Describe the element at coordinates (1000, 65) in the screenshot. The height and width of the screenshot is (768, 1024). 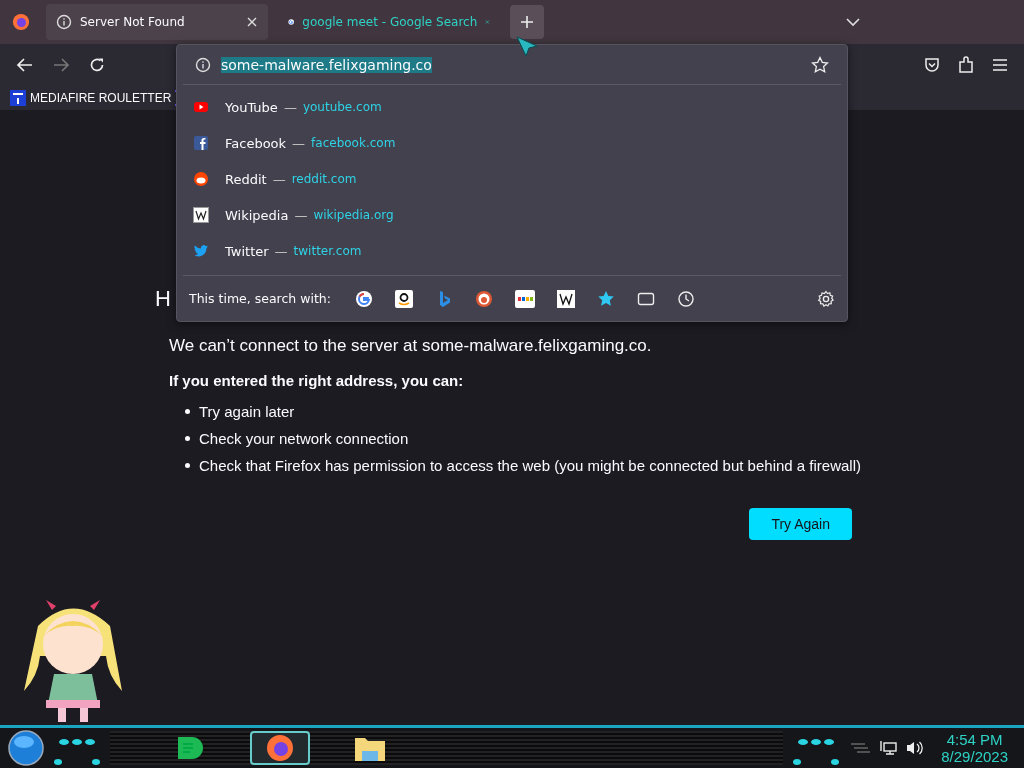
I see `menu-icon` at that location.